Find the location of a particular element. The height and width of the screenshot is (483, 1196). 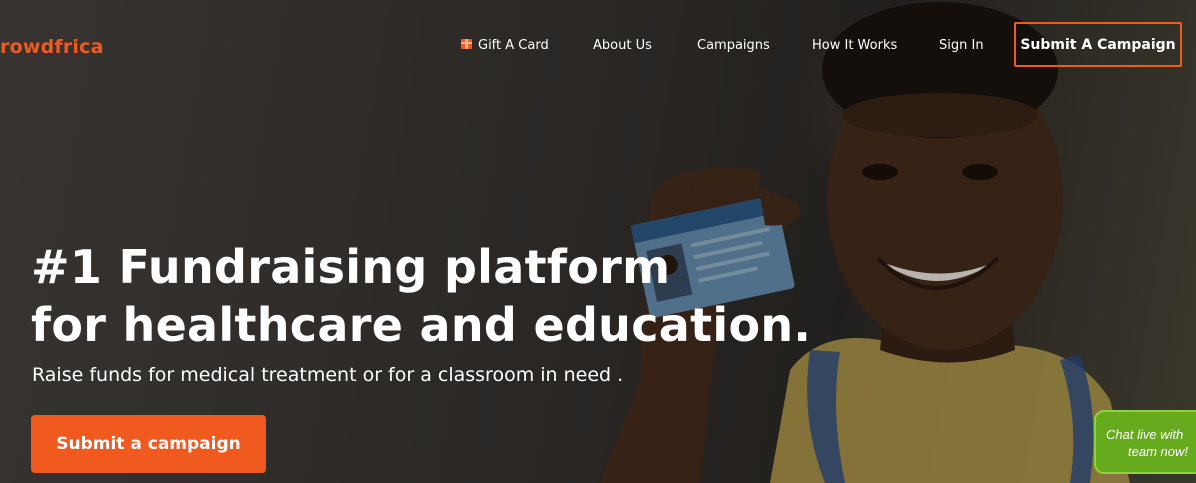

nav-item-how-it-works: How It Works is located at coordinates (854, 45).